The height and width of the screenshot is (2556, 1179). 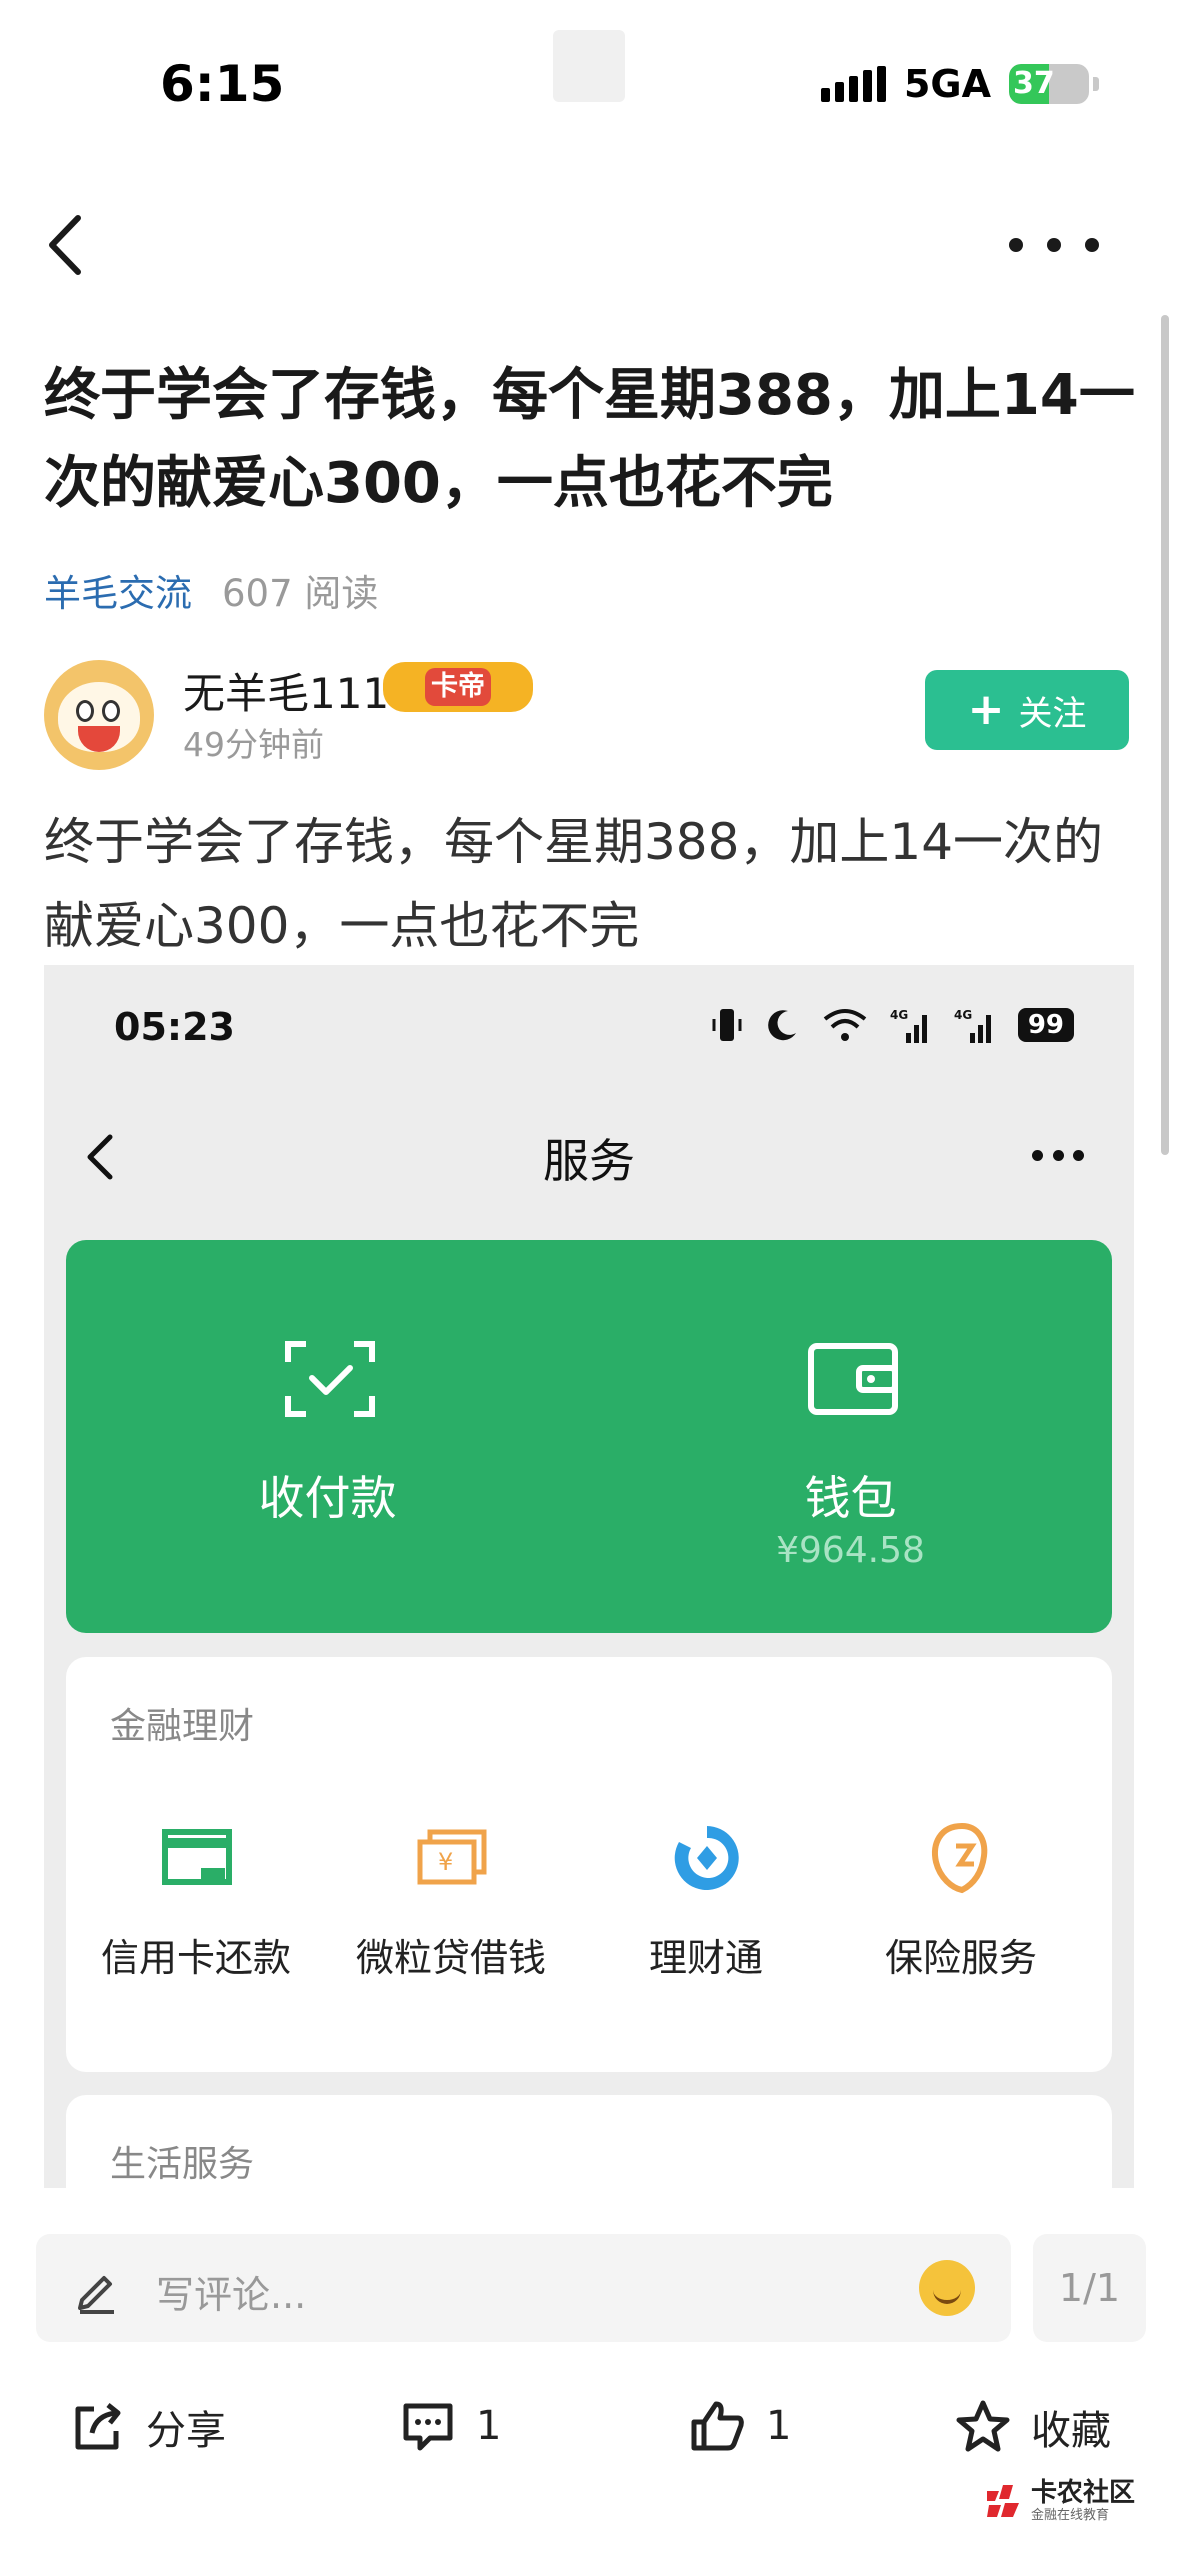 What do you see at coordinates (947, 84) in the screenshot?
I see `network-type: 5GA` at bounding box center [947, 84].